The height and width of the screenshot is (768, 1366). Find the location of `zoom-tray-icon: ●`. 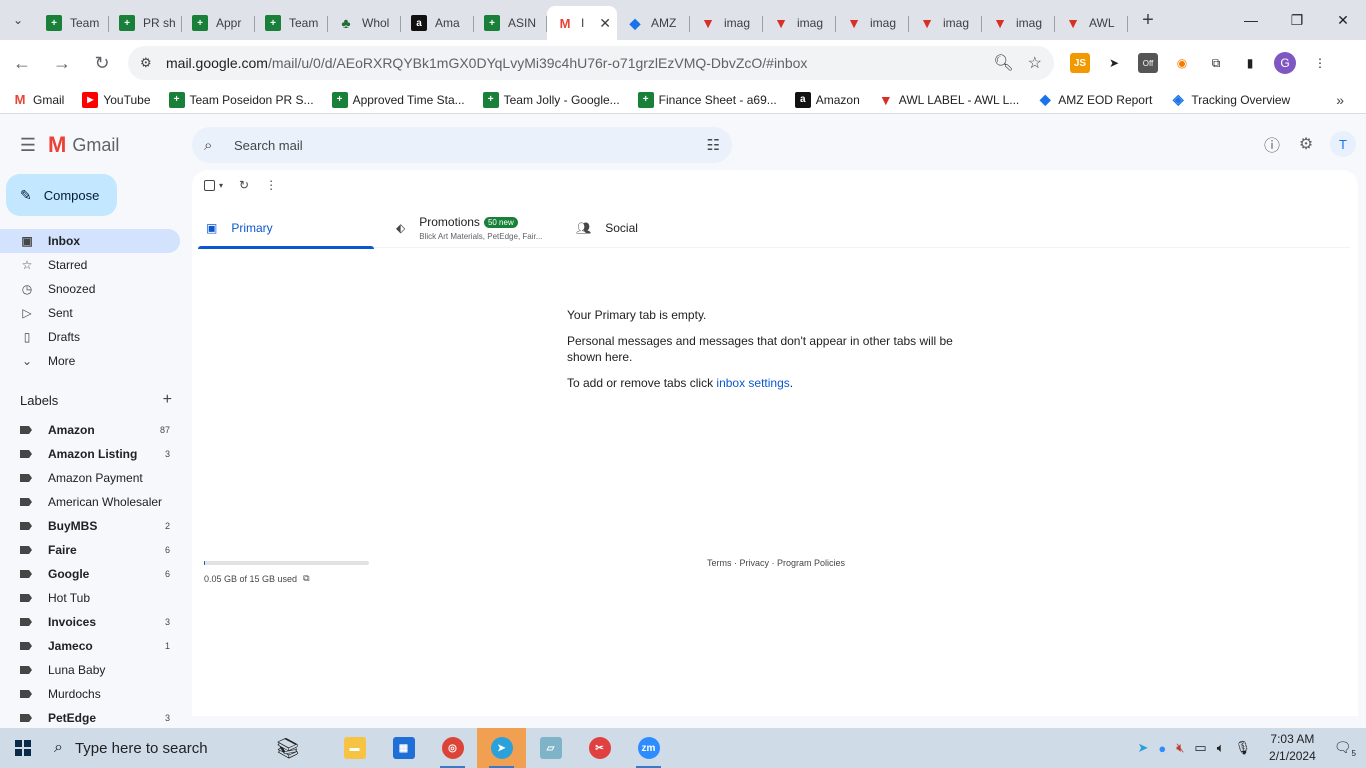

zoom-tray-icon: ● is located at coordinates (1162, 748).